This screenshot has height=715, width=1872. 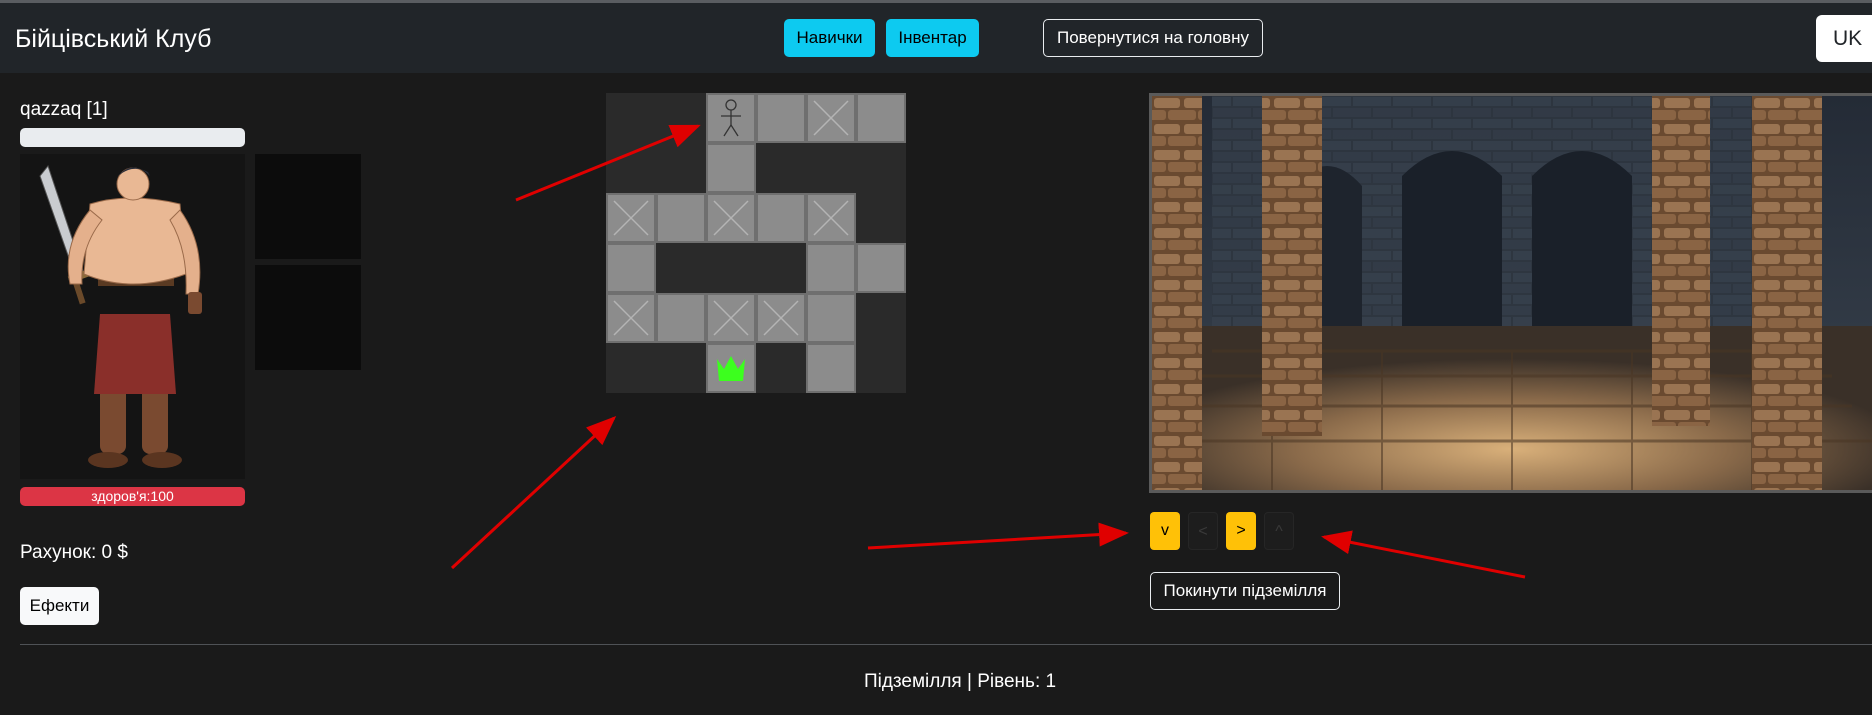 I want to click on move-right-button: >, so click(x=1241, y=531).